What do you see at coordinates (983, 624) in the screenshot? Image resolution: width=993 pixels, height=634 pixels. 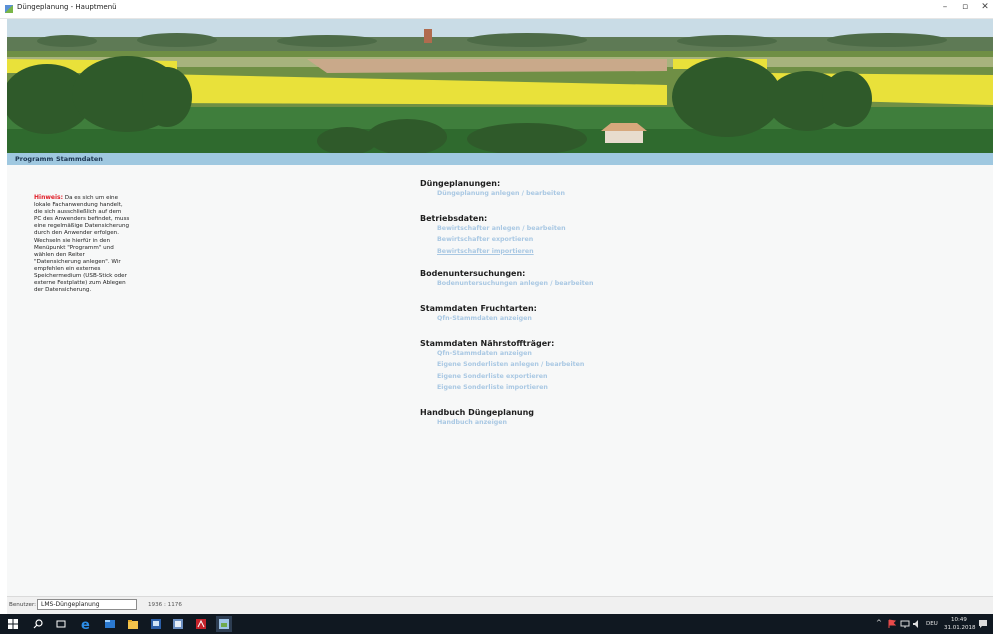 I see `notification-center-icon` at bounding box center [983, 624].